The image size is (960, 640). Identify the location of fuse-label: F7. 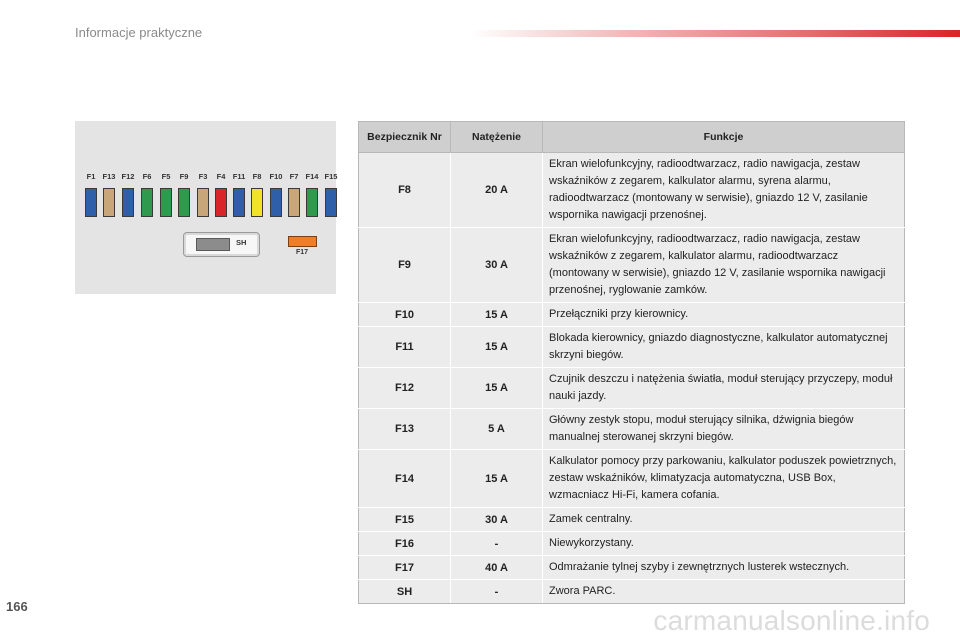
(294, 176).